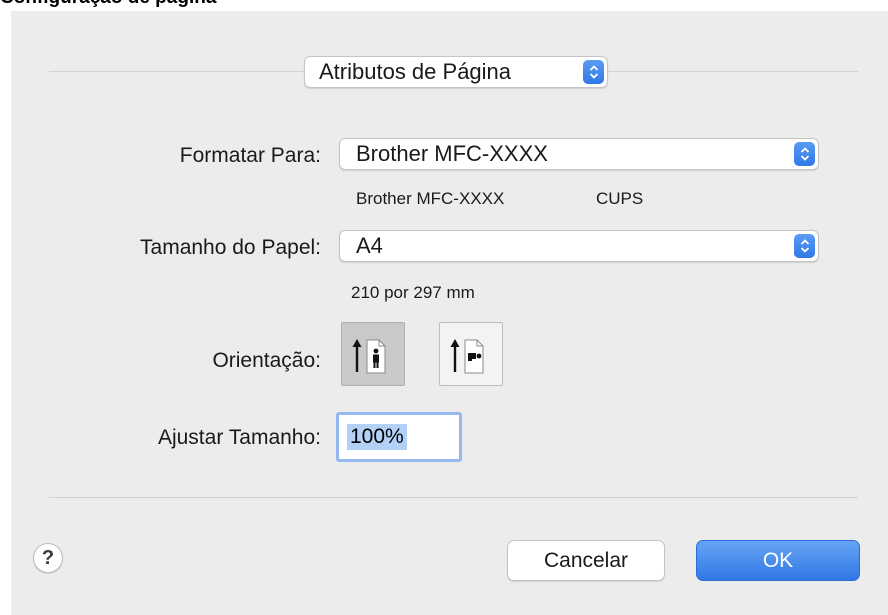 This screenshot has height=615, width=888. I want to click on format-for-label: Formatar Para:, so click(250, 155).